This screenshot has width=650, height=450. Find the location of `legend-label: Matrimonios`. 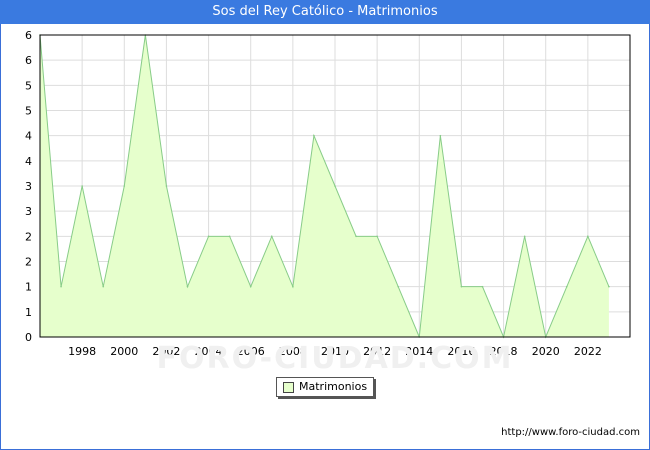

legend-label: Matrimonios is located at coordinates (333, 386).